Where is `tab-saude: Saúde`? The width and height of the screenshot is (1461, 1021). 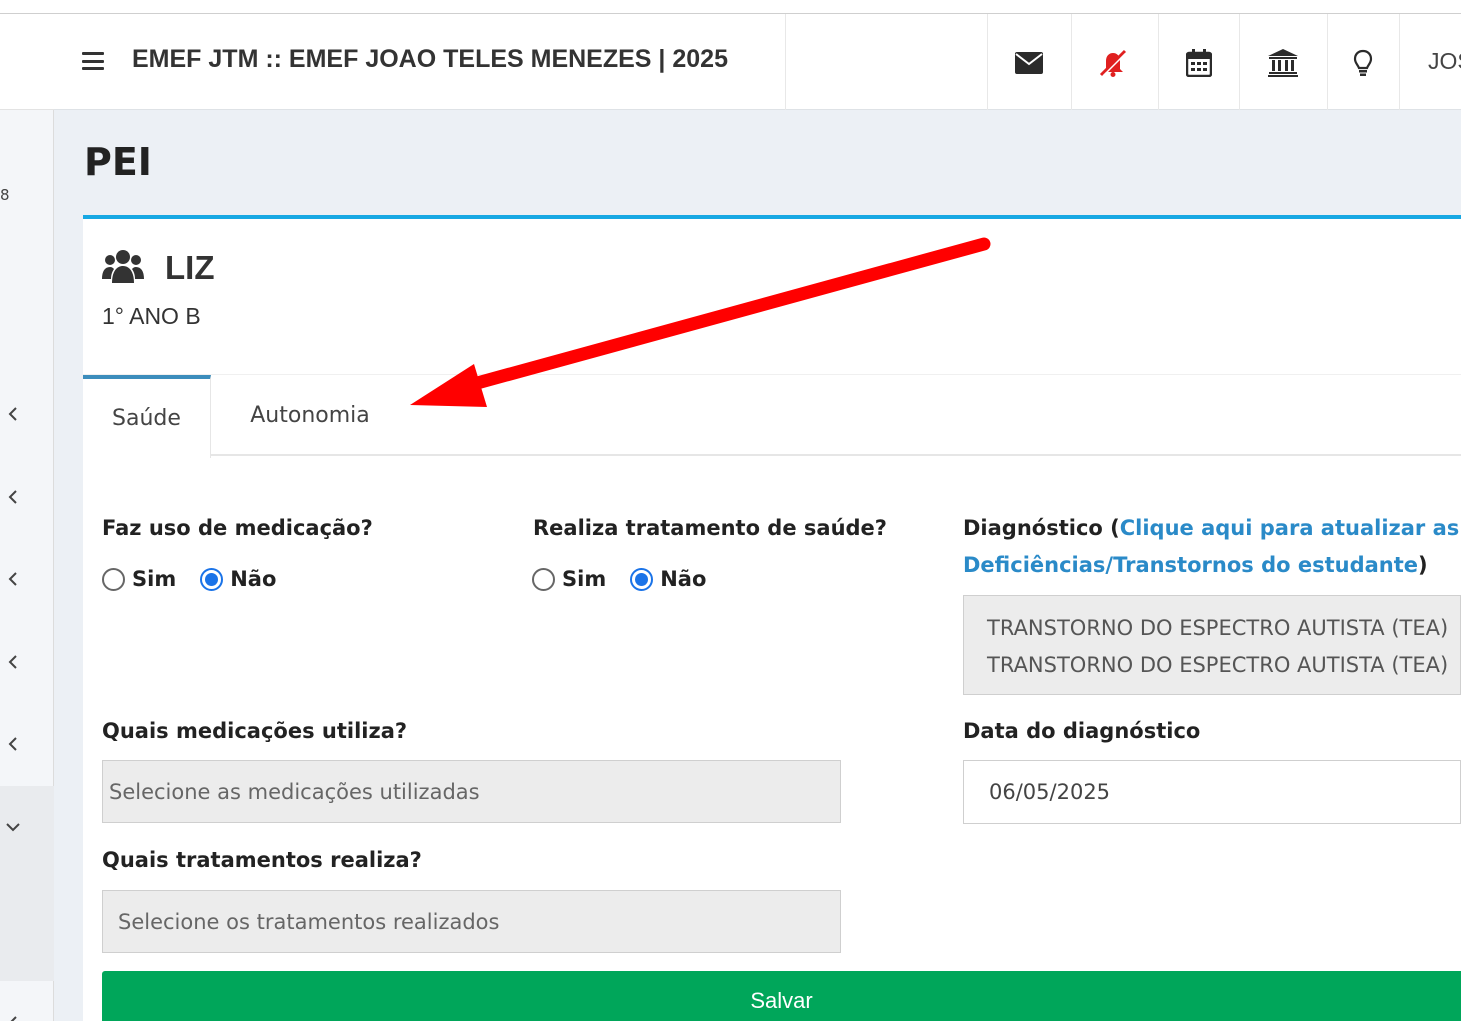
tab-saude: Saúde is located at coordinates (147, 416).